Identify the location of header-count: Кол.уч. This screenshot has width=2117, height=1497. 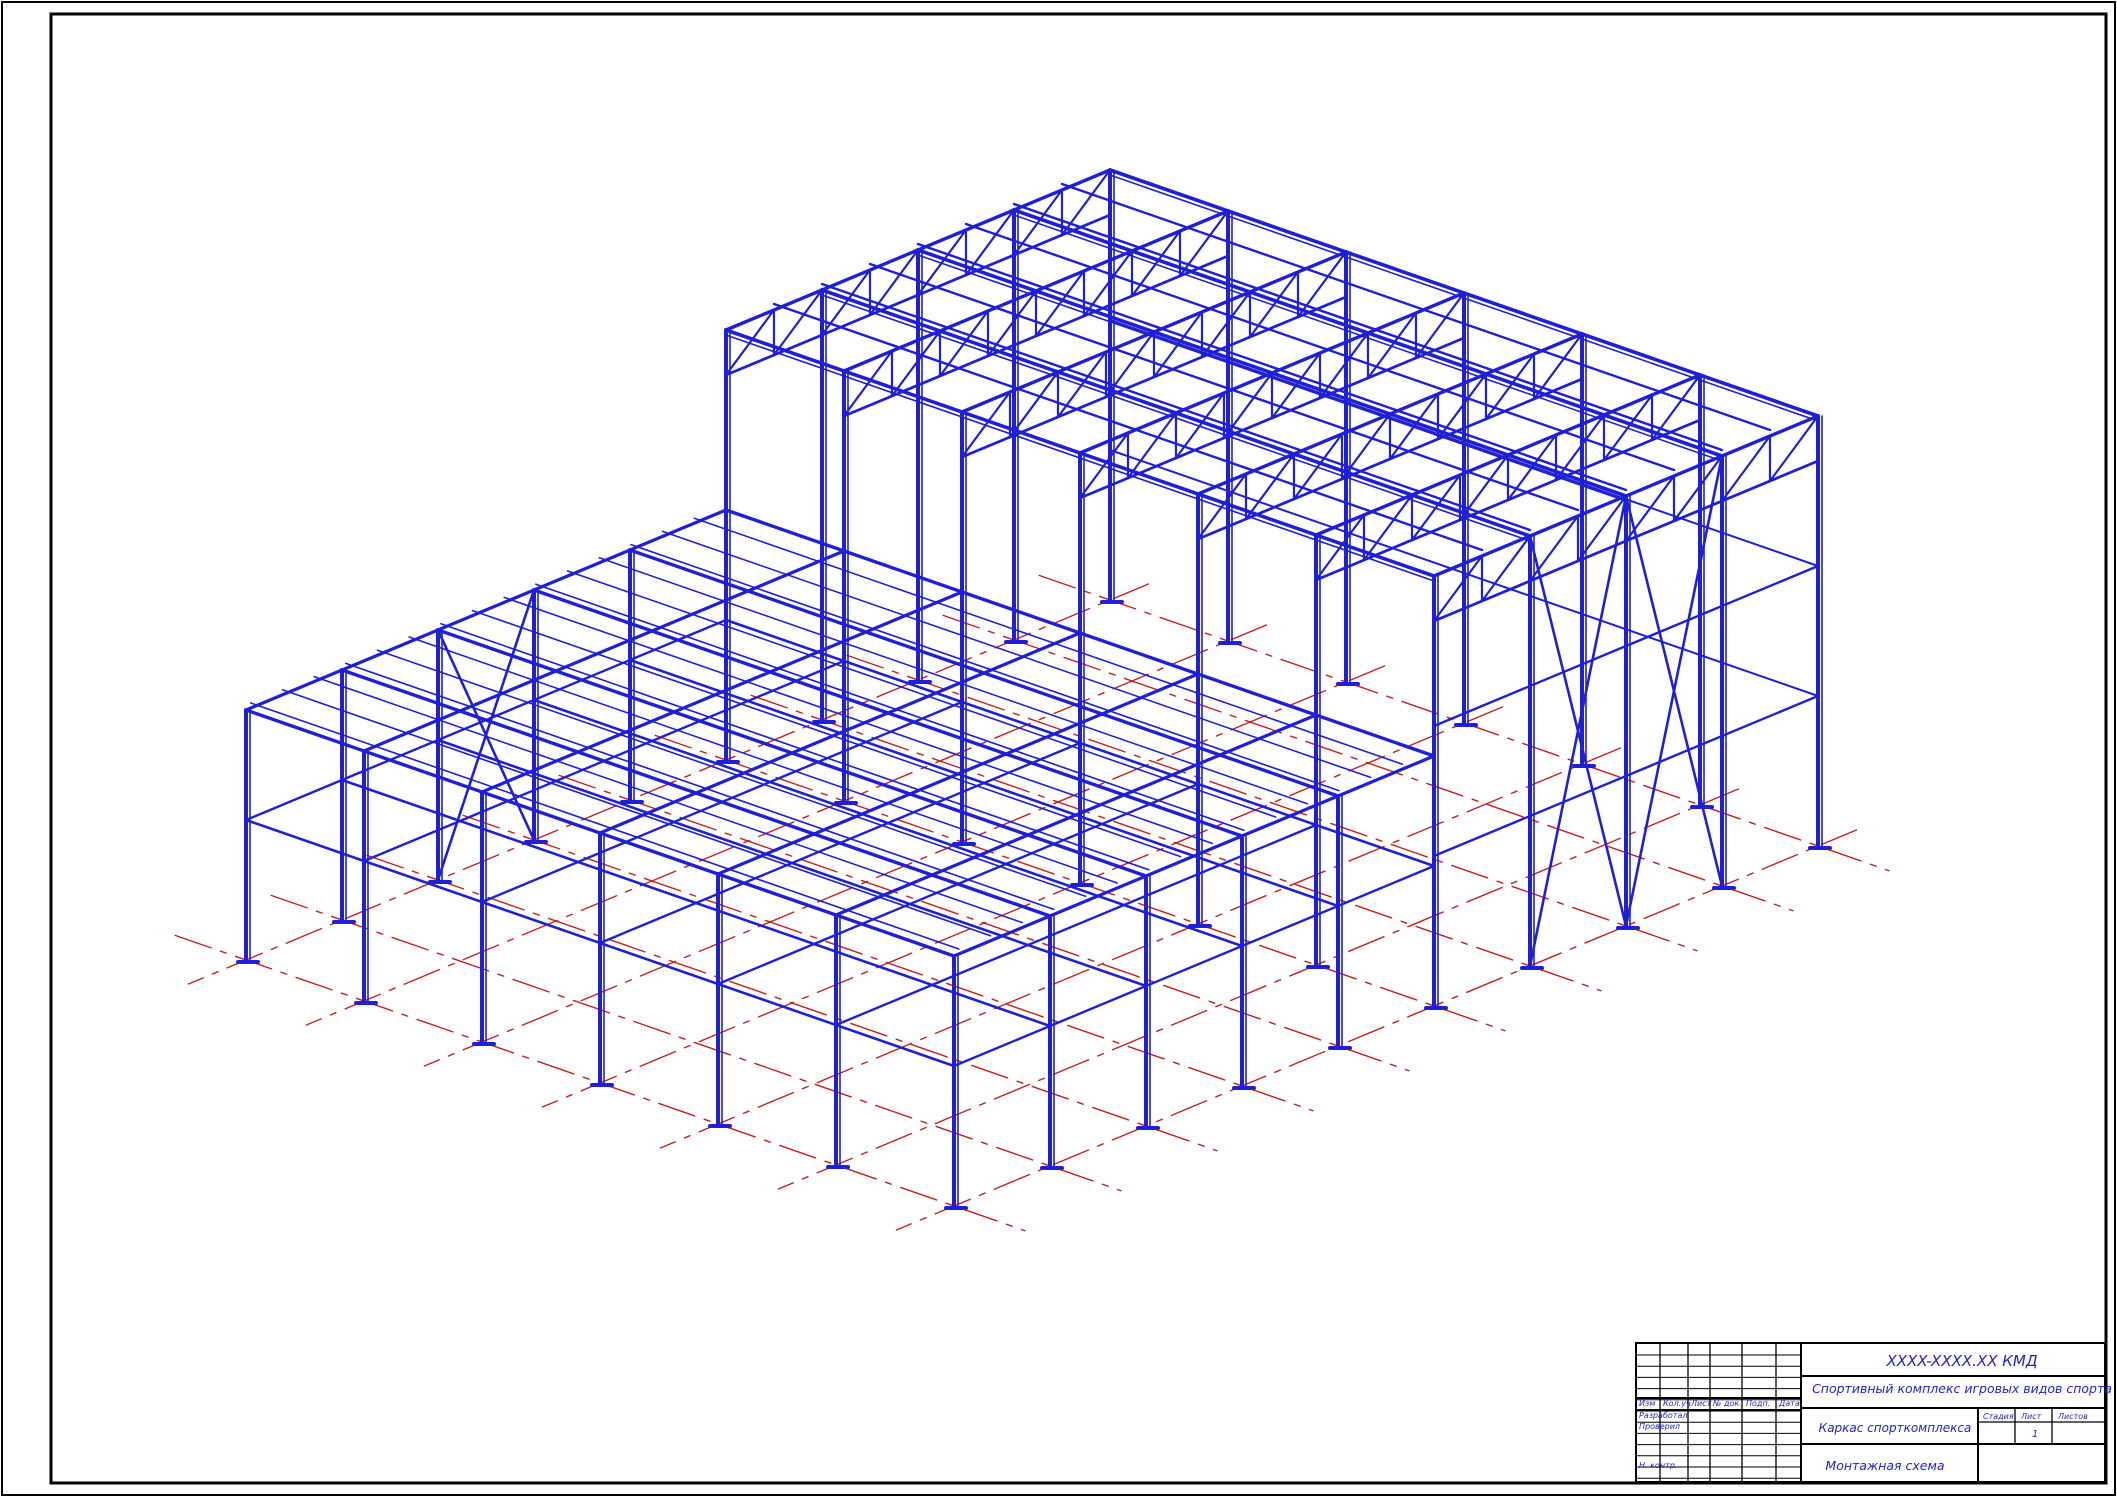
(1677, 1403).